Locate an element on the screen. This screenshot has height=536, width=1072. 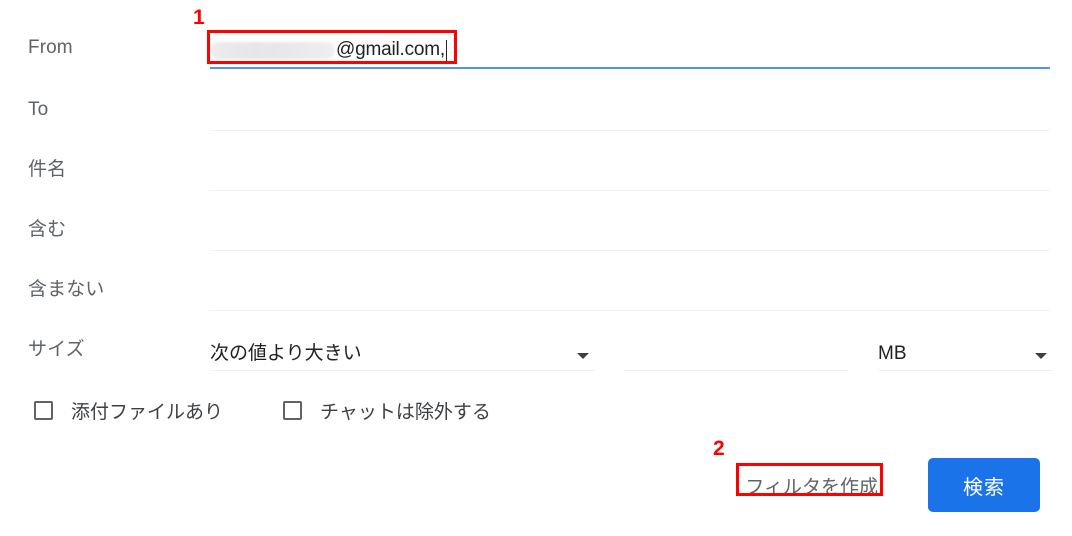
size-operator-value: 次の値より大きい is located at coordinates (286, 353).